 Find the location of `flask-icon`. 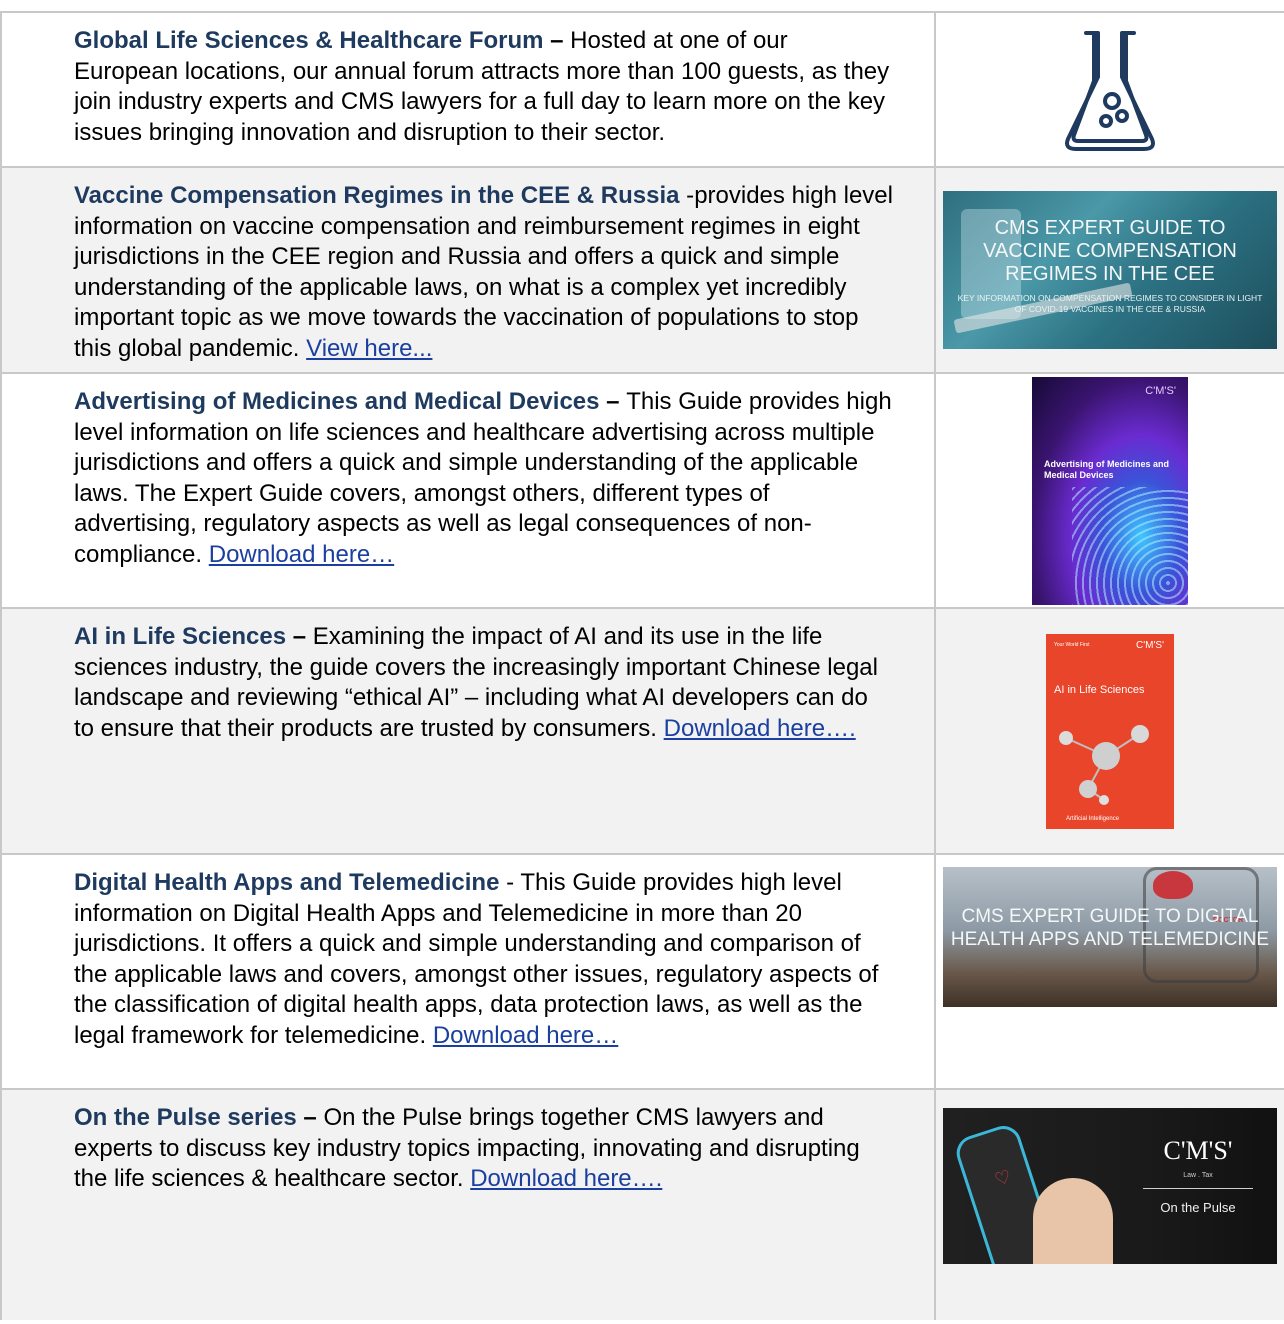

flask-icon is located at coordinates (1110, 90).